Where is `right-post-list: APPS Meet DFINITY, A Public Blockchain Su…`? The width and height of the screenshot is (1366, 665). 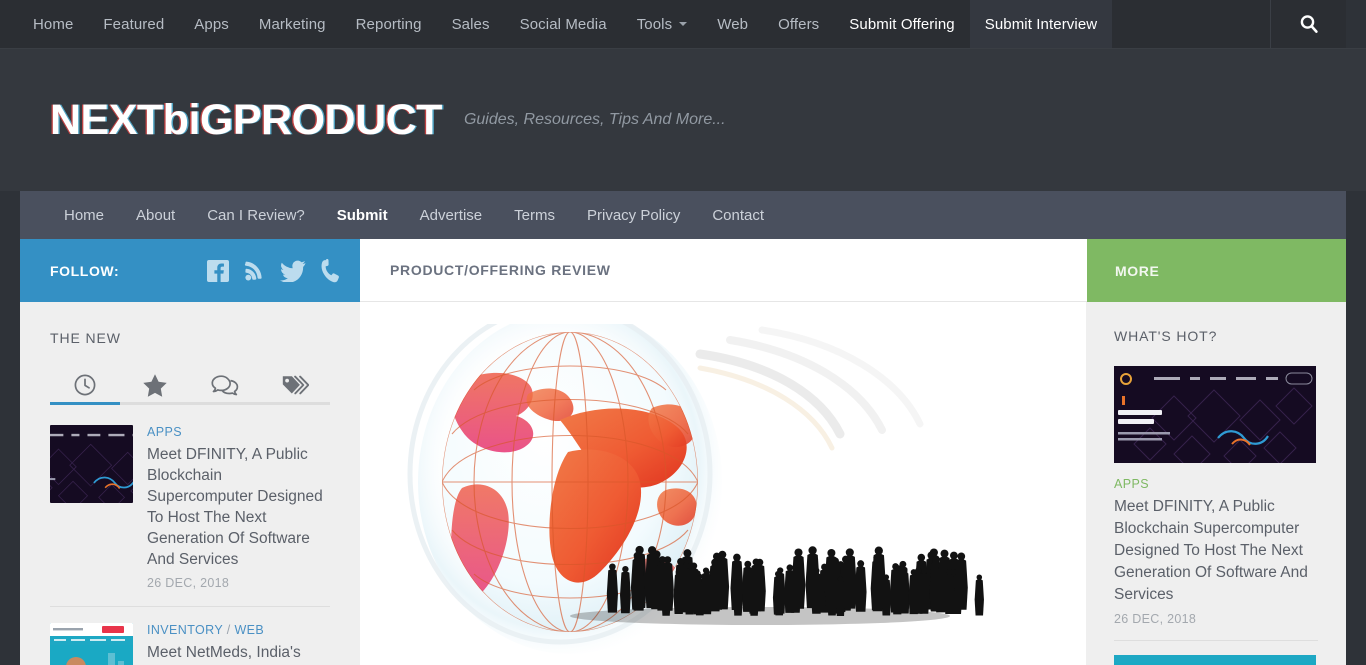
right-post-list: APPS Meet DFINITY, A Public Blockchain Su… is located at coordinates (1216, 515).